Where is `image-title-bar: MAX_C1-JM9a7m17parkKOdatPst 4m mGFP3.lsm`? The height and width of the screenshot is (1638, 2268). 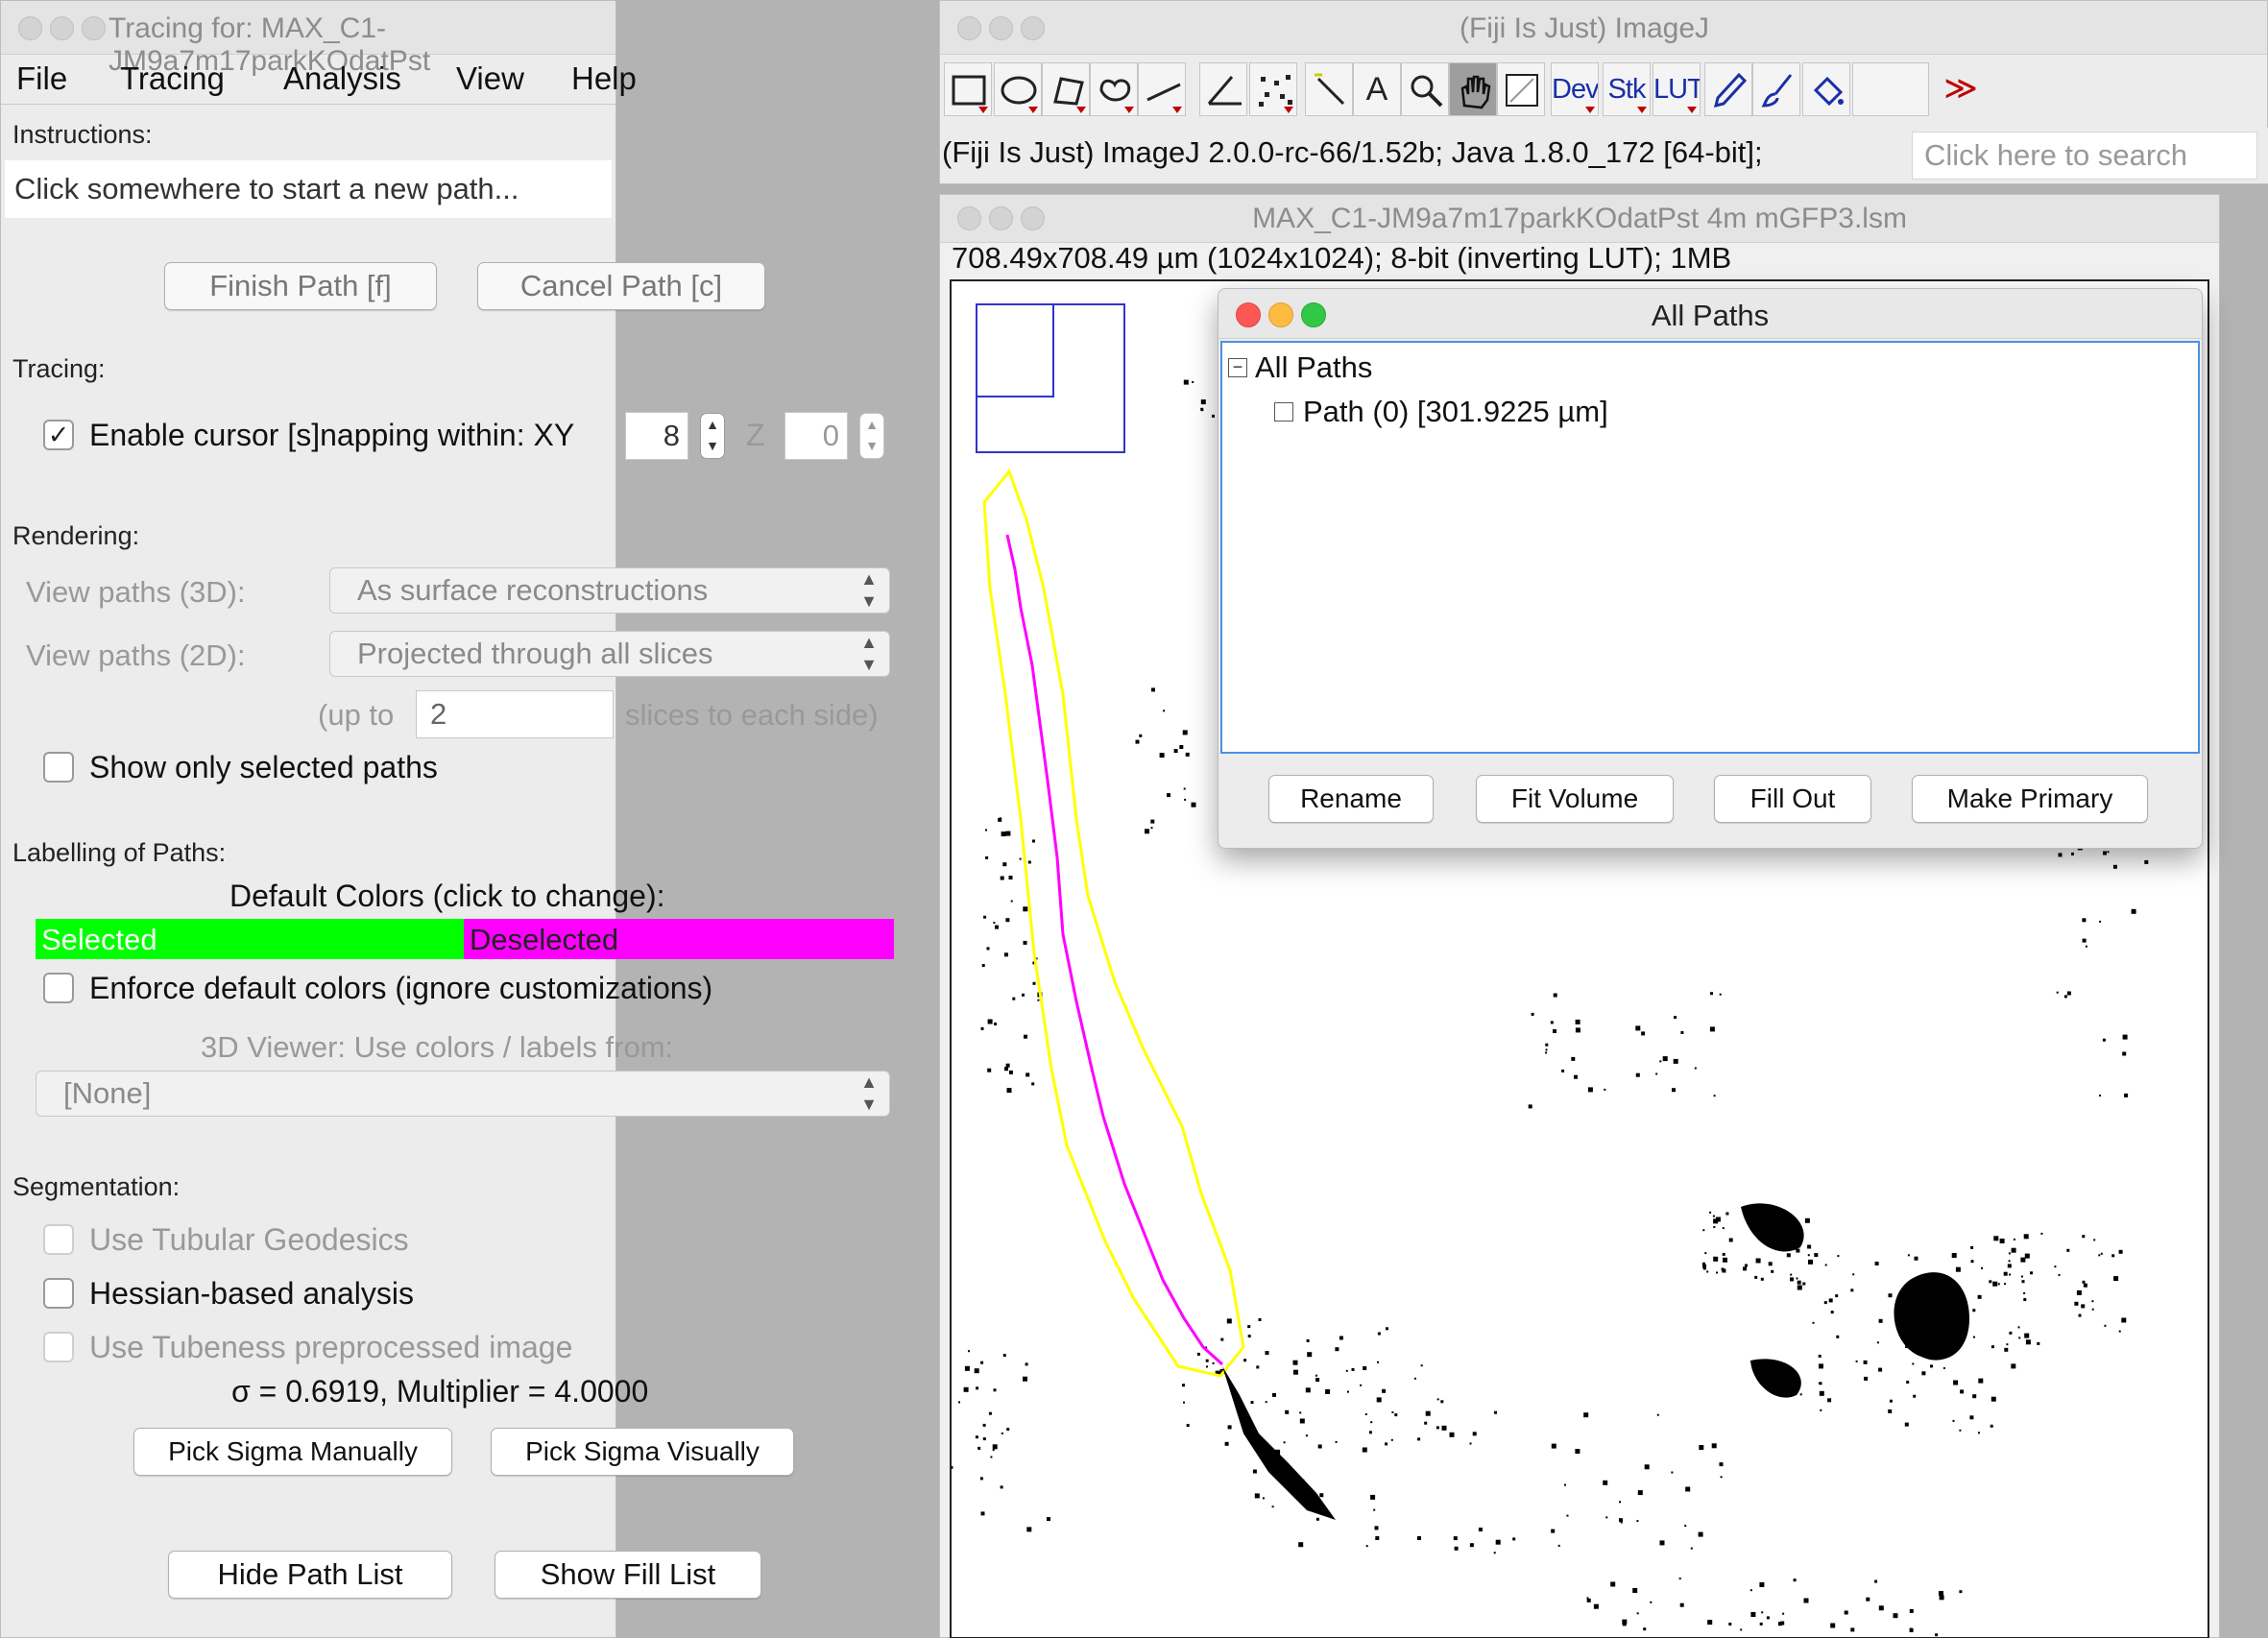
image-title-bar: MAX_C1-JM9a7m17parkKOdatPst 4m mGFP3.lsm is located at coordinates (1579, 219).